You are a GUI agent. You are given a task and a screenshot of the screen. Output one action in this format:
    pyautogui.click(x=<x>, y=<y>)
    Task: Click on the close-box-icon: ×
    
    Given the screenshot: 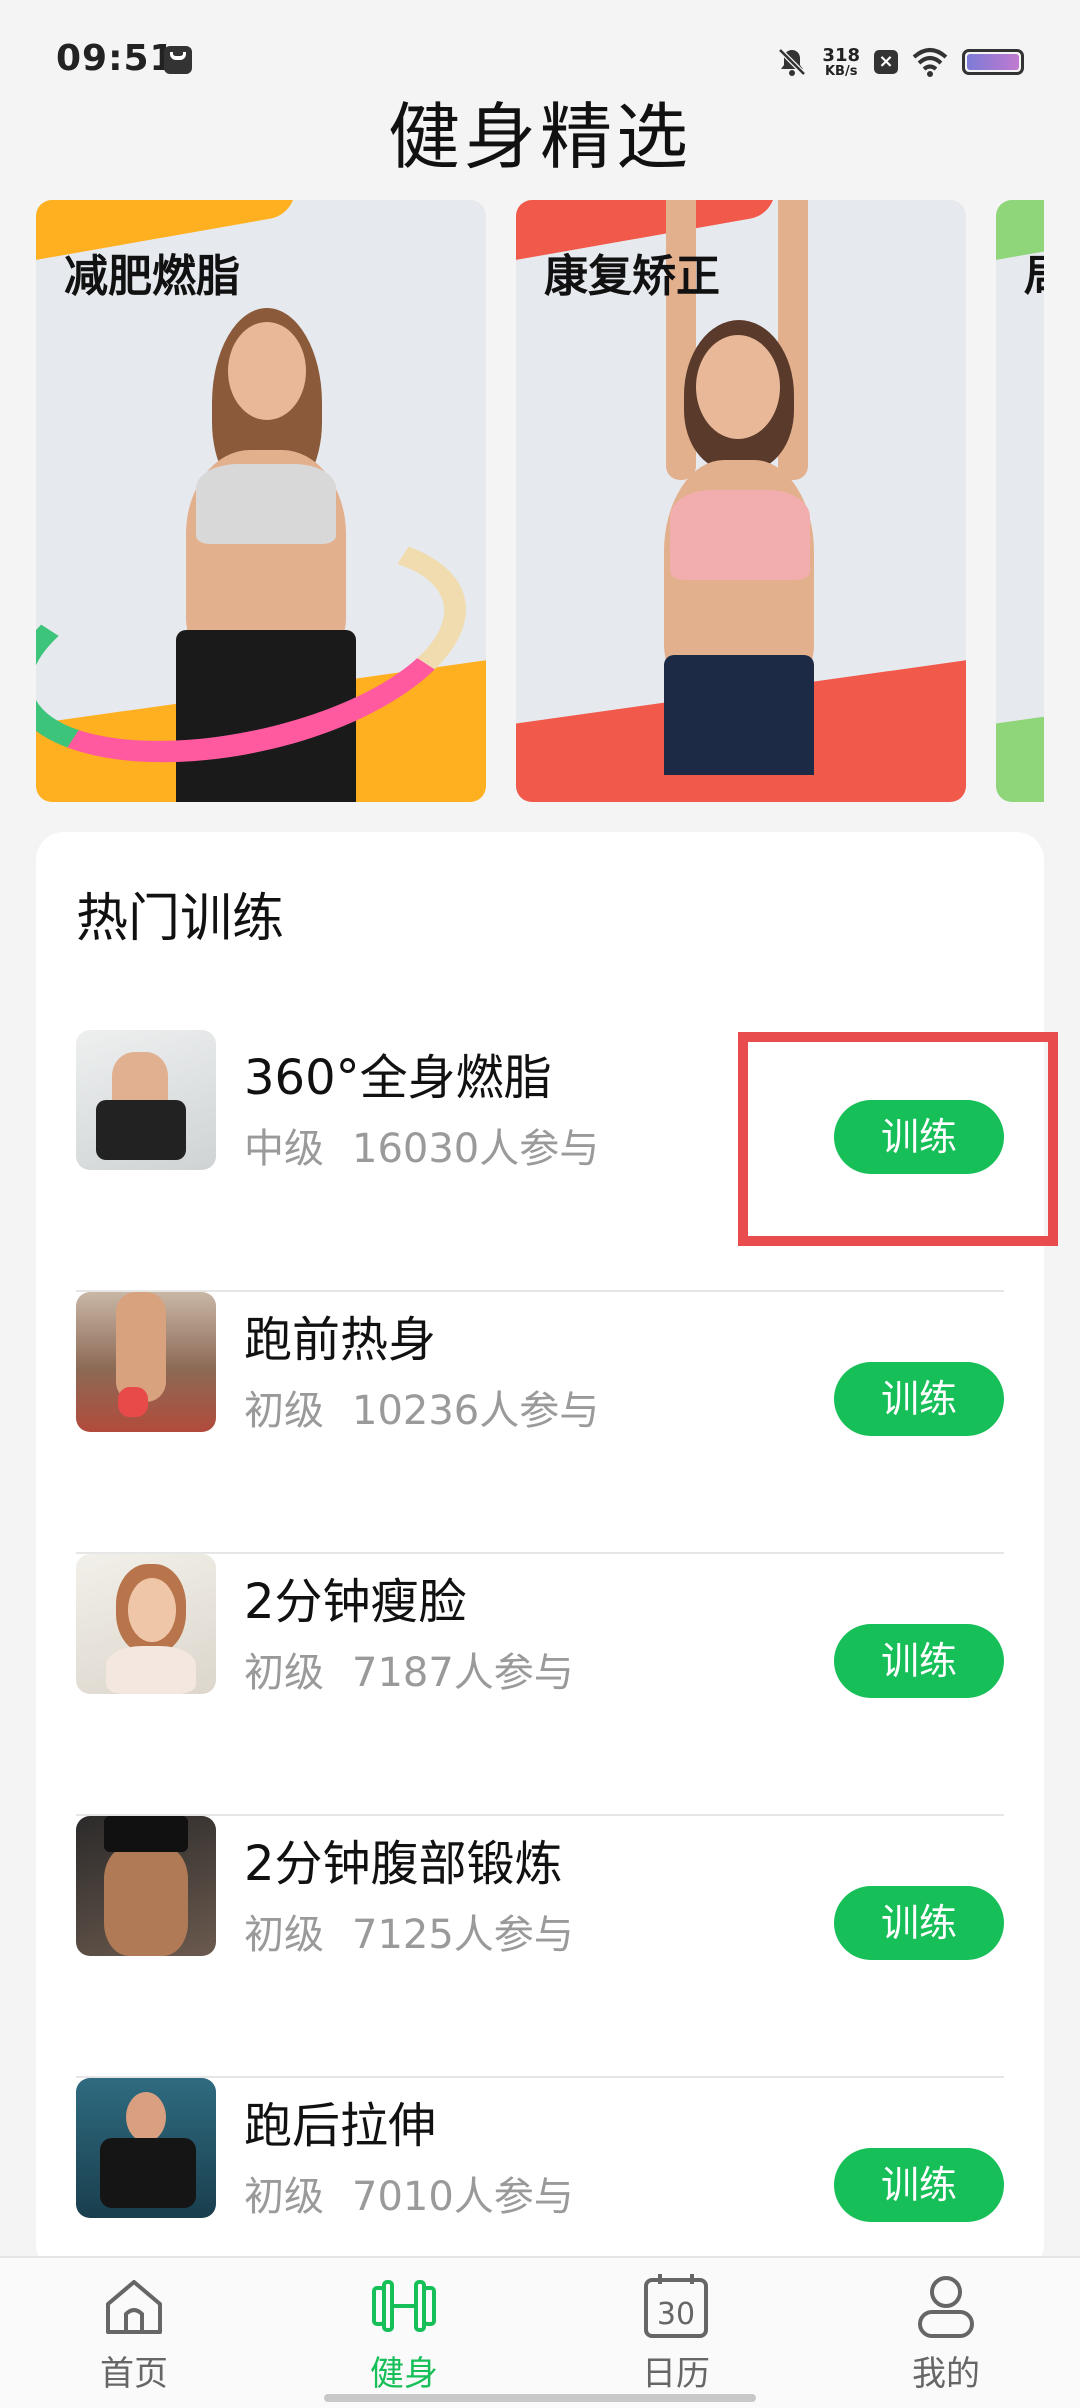 What is the action you would take?
    pyautogui.click(x=886, y=62)
    